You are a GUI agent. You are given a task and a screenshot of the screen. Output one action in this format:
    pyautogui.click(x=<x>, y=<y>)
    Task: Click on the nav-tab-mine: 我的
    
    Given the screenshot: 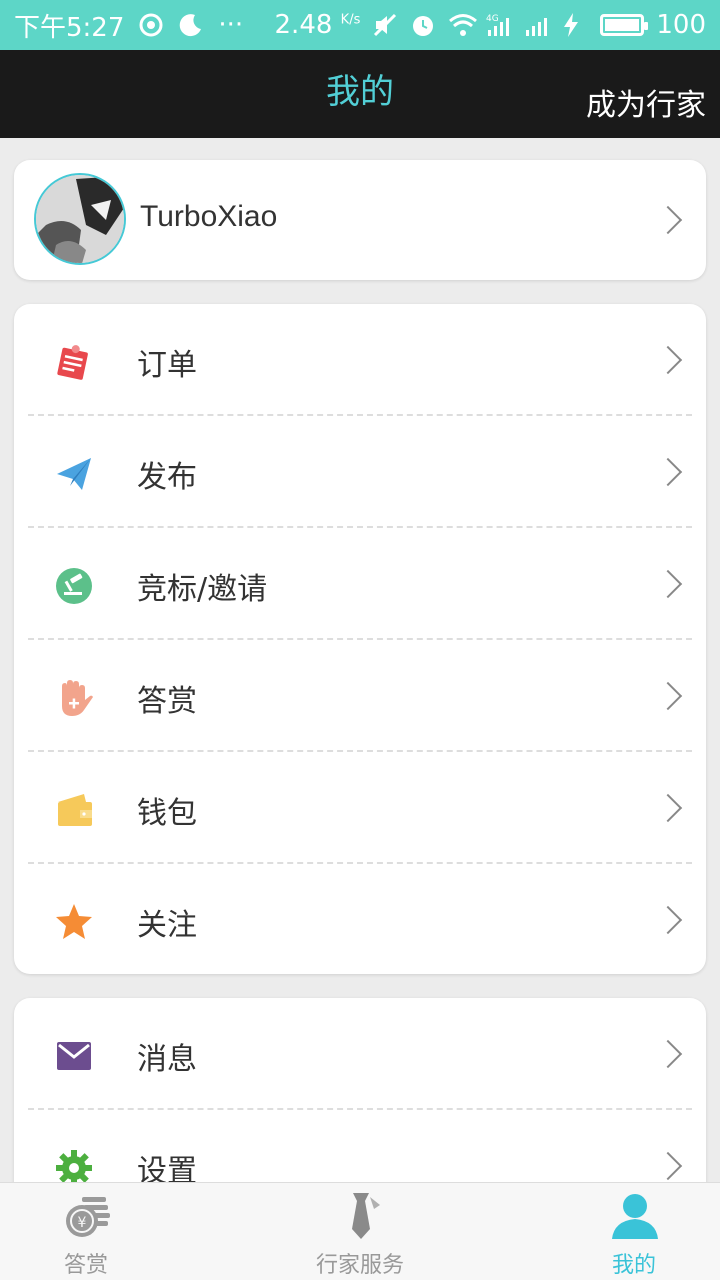 What is the action you would take?
    pyautogui.click(x=634, y=1231)
    